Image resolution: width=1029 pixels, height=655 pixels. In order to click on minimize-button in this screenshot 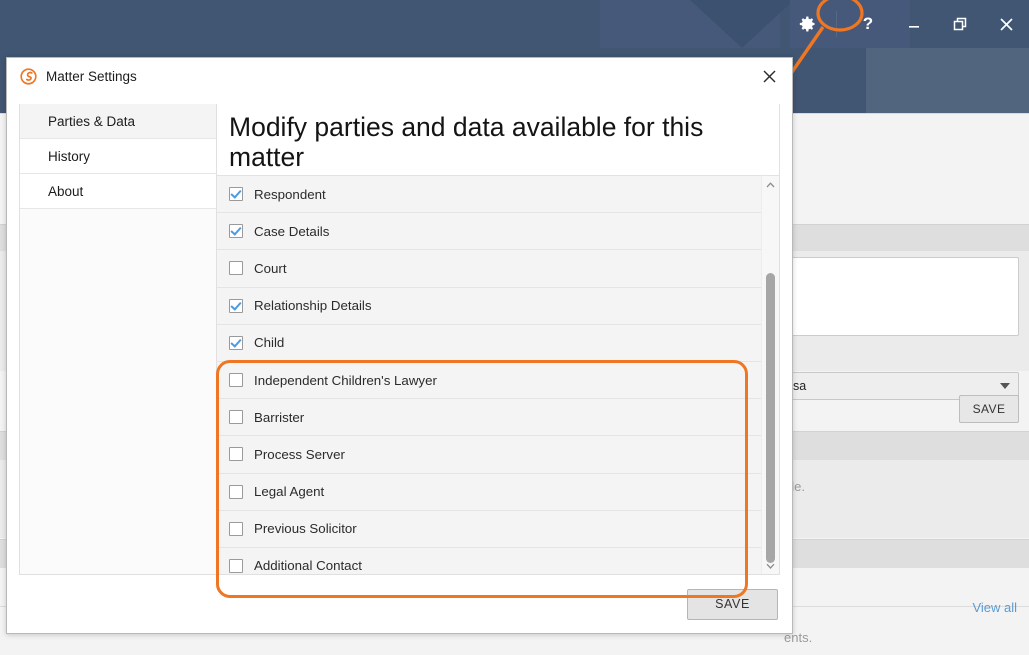, I will do `click(914, 24)`.